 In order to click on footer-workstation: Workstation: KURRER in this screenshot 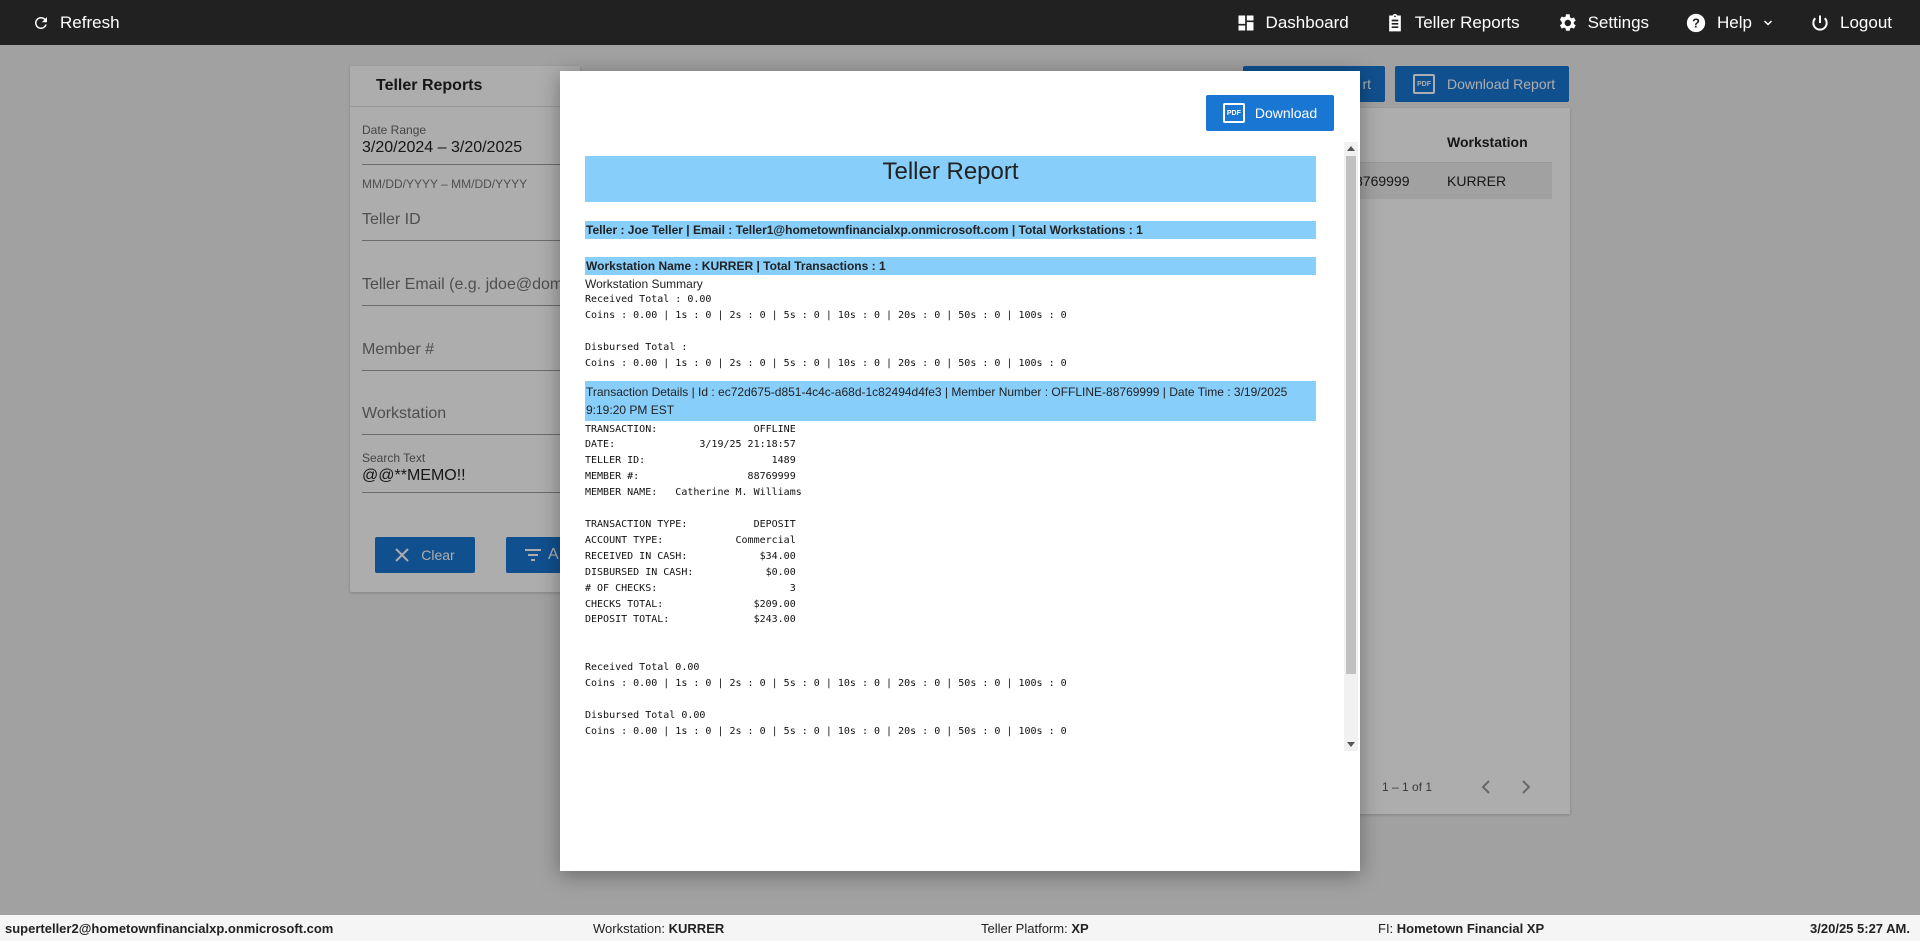, I will do `click(658, 928)`.